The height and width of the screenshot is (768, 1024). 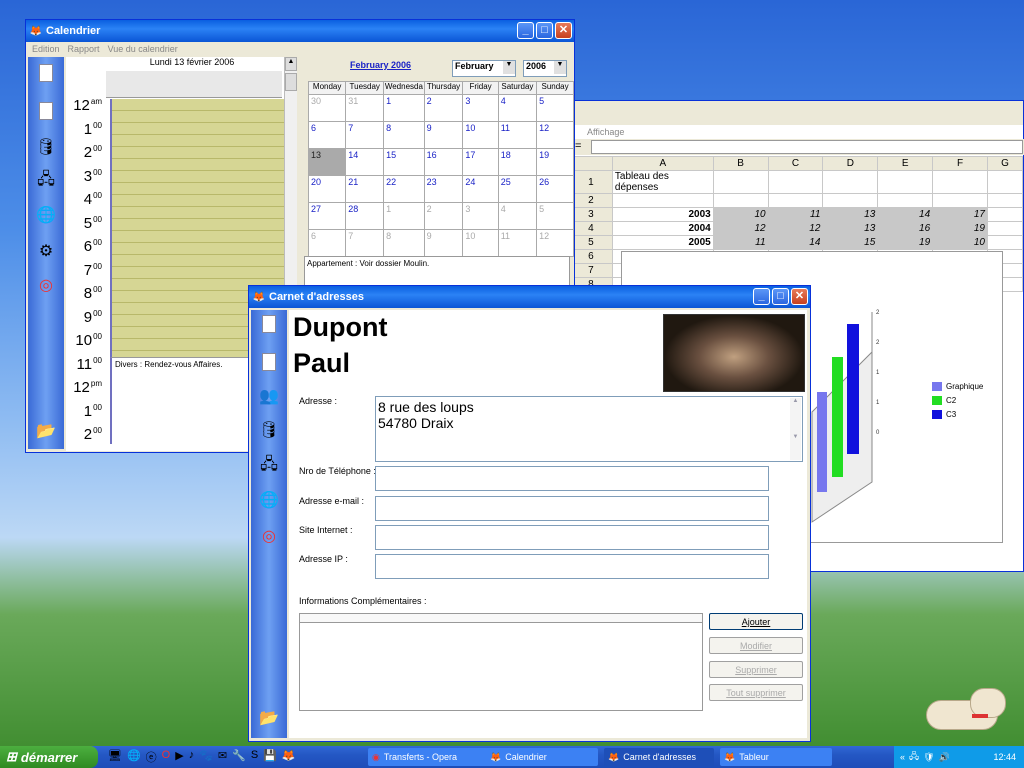 I want to click on day-cell: 21, so click(x=365, y=189).